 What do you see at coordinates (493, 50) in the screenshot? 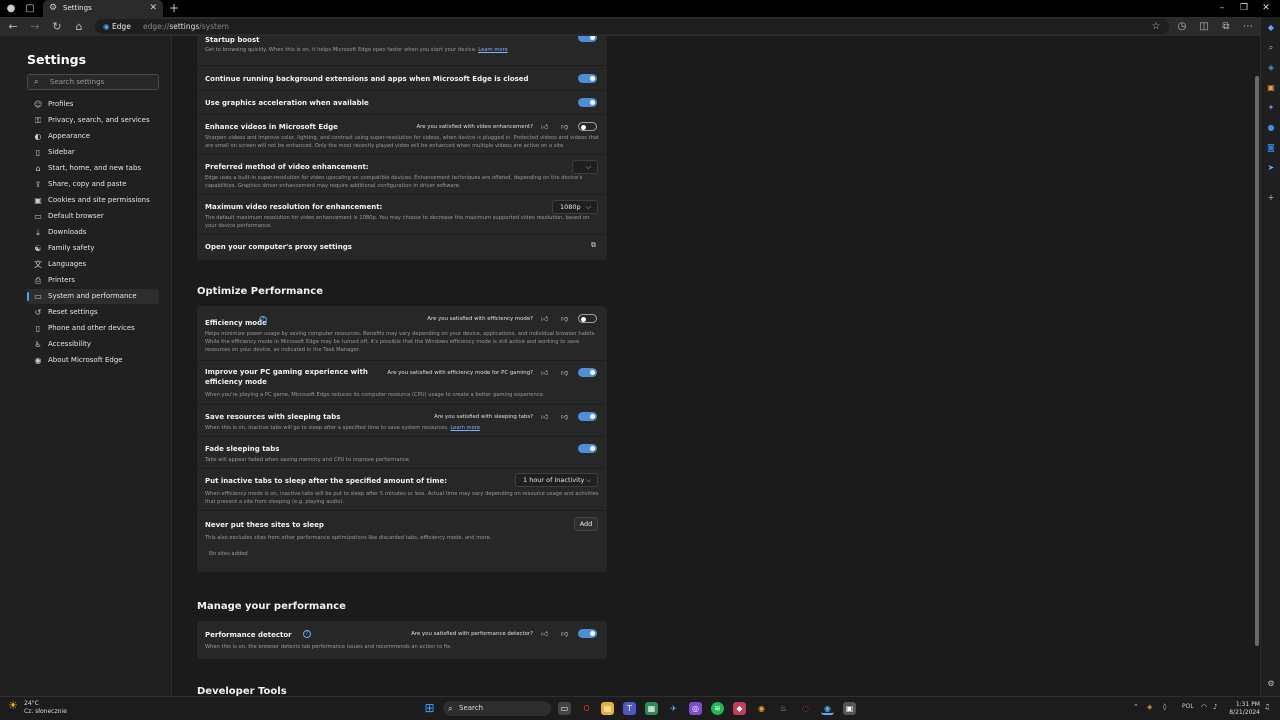
I see `startup-learn-more-link: Learn more` at bounding box center [493, 50].